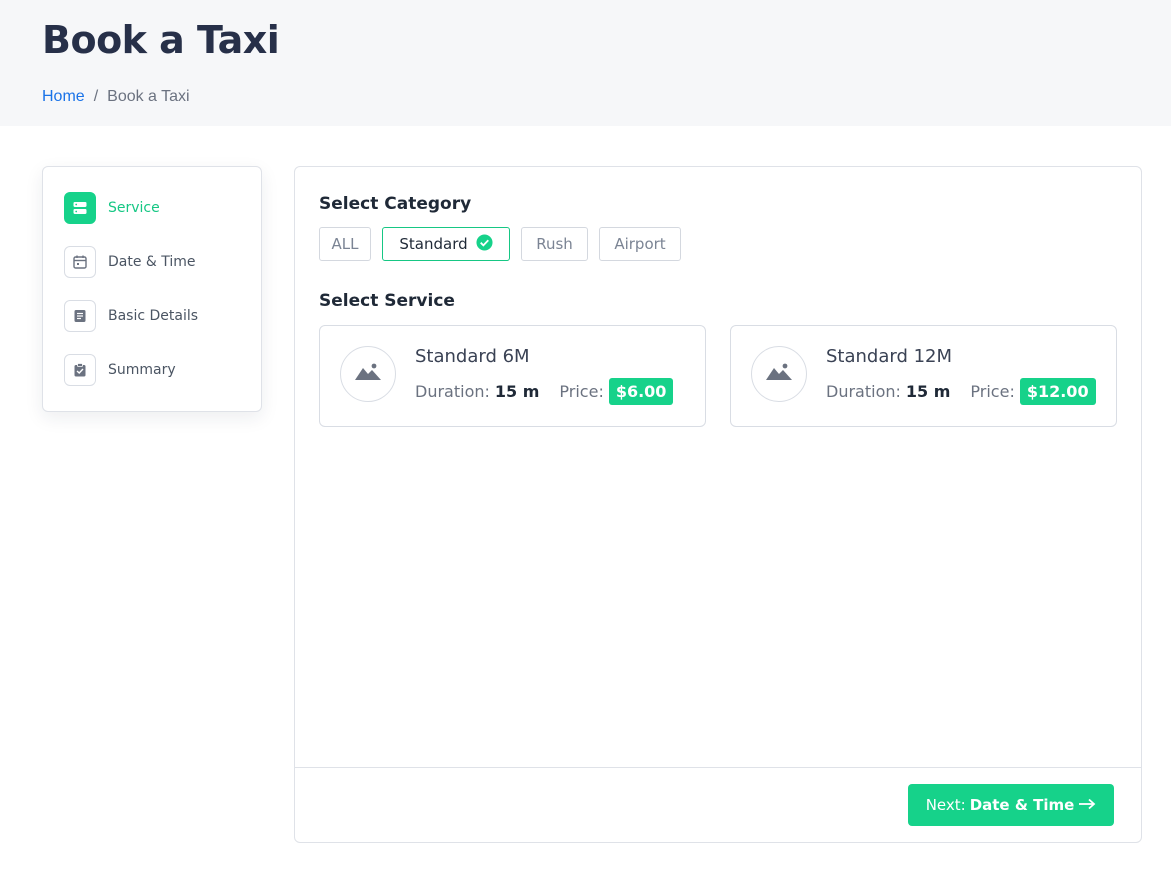 The width and height of the screenshot is (1171, 870). What do you see at coordinates (134, 208) in the screenshot?
I see `step-label: Service` at bounding box center [134, 208].